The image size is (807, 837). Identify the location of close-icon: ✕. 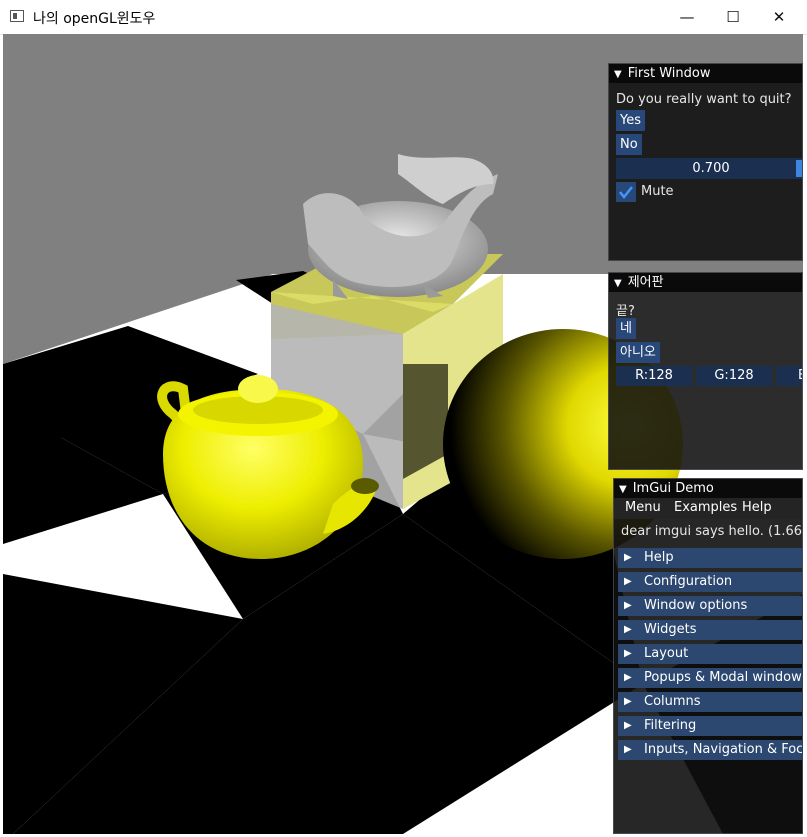
(779, 17).